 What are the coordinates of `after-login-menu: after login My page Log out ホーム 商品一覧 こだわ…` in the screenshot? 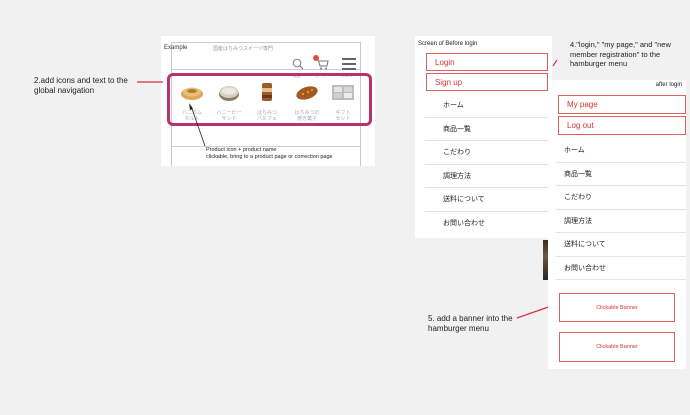 It's located at (617, 224).